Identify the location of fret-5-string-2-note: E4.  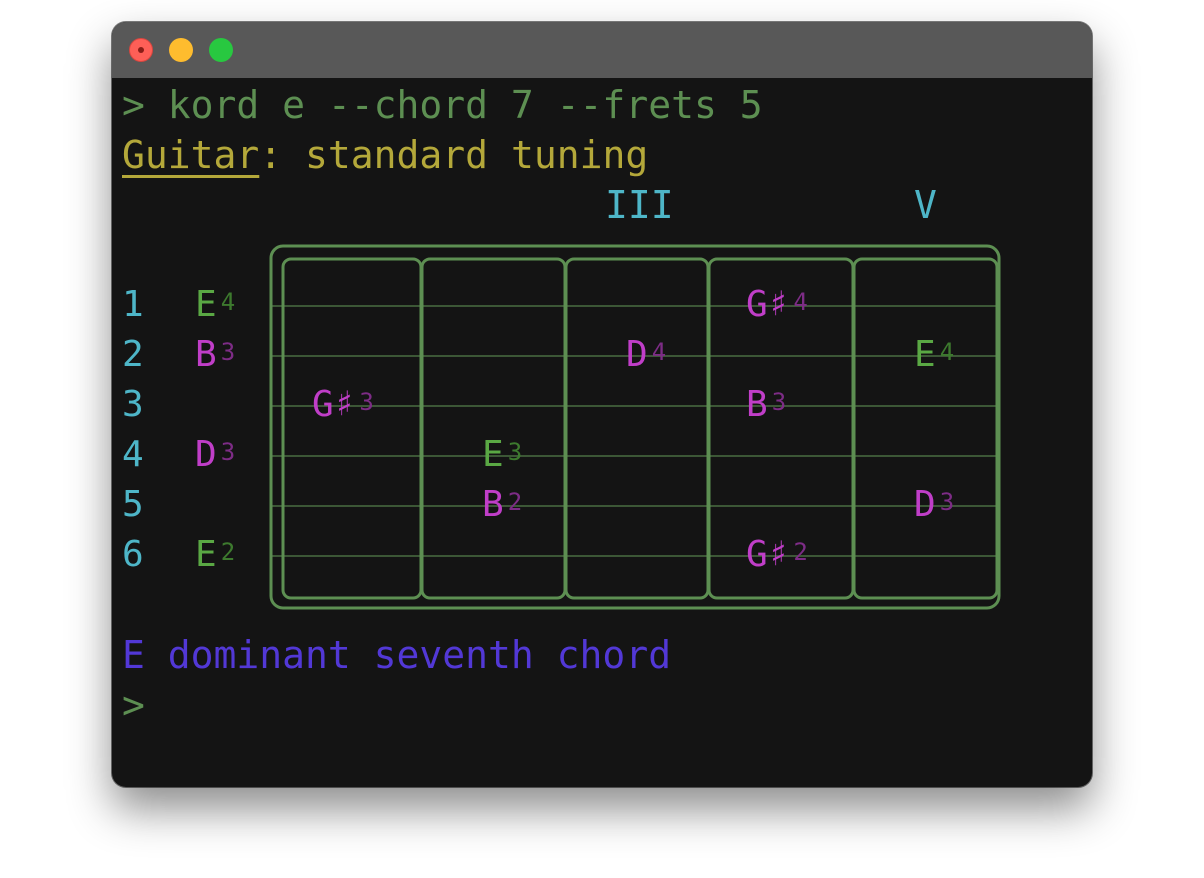
(934, 355).